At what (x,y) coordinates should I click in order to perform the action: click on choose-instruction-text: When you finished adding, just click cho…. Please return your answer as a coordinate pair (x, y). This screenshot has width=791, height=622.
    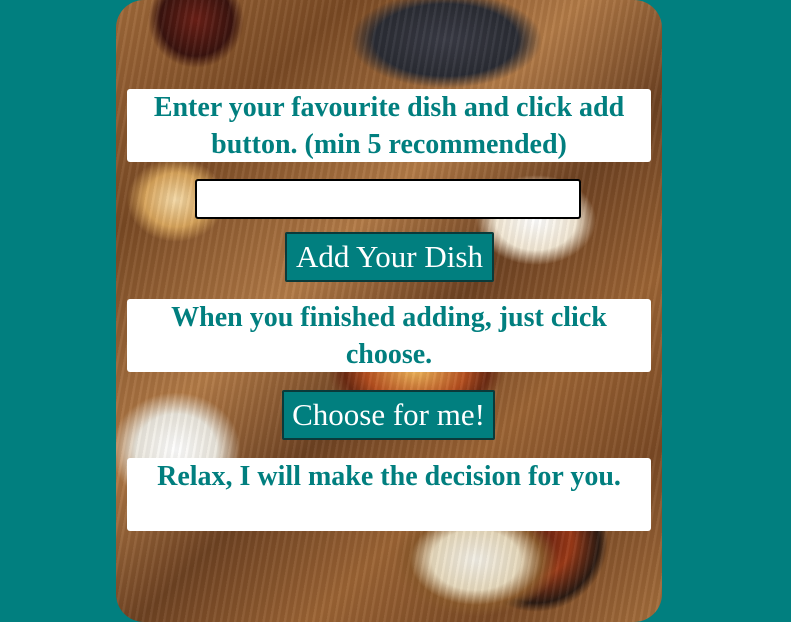
    Looking at the image, I should click on (389, 335).